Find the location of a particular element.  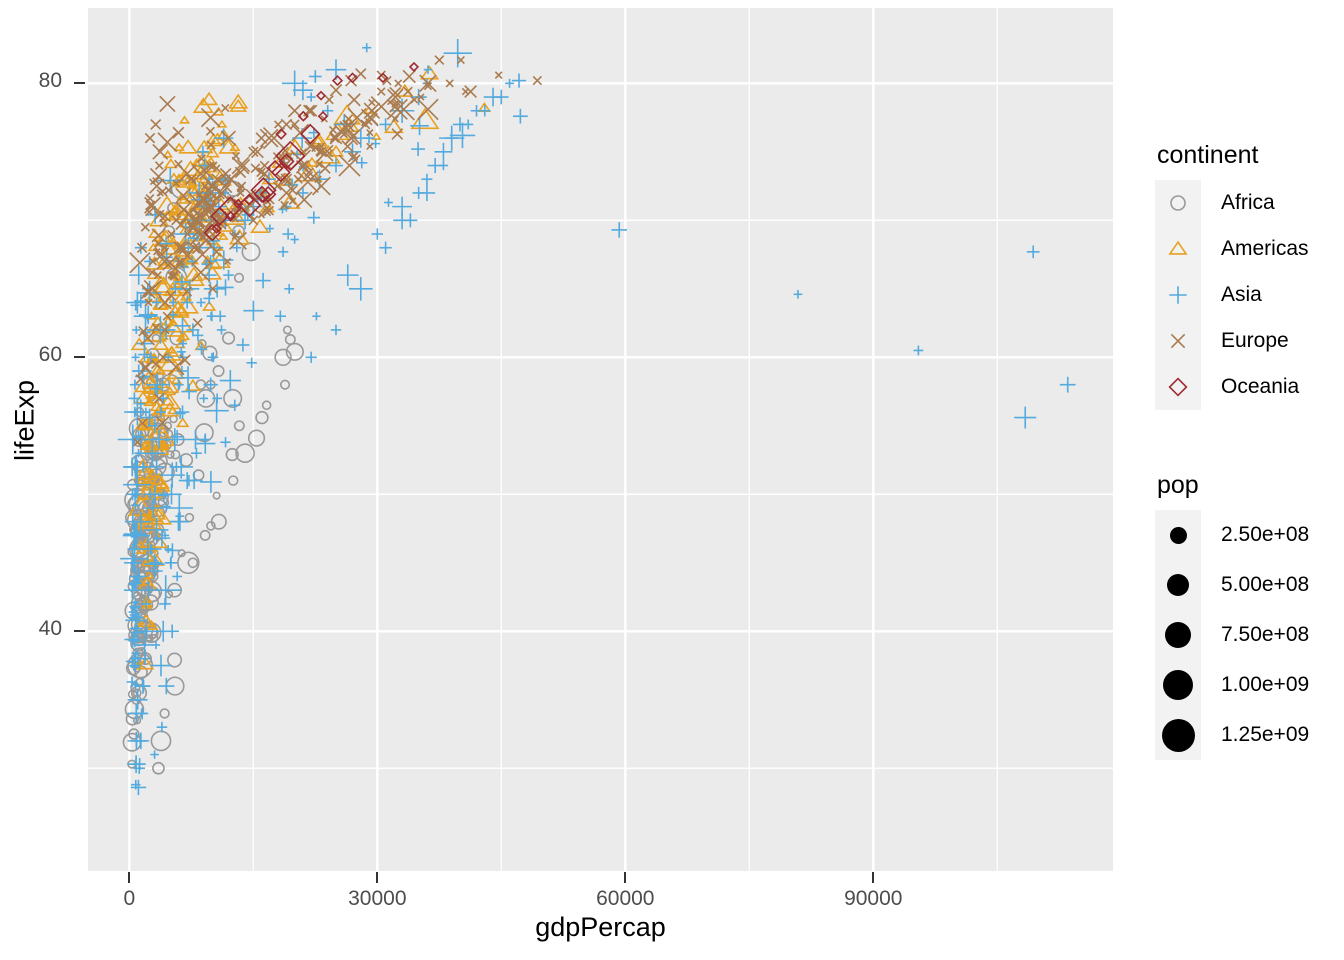

legend-item-americas: Americas is located at coordinates (1232, 249).